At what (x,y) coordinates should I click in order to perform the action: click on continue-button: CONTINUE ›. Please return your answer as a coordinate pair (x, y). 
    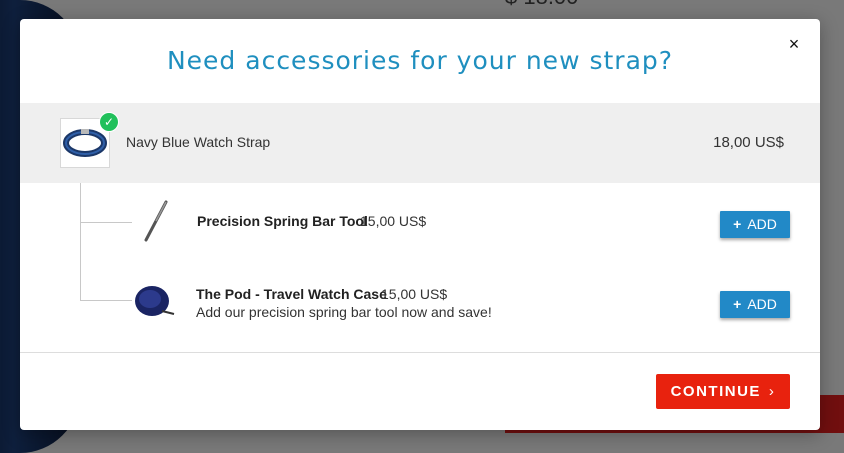
    Looking at the image, I should click on (723, 391).